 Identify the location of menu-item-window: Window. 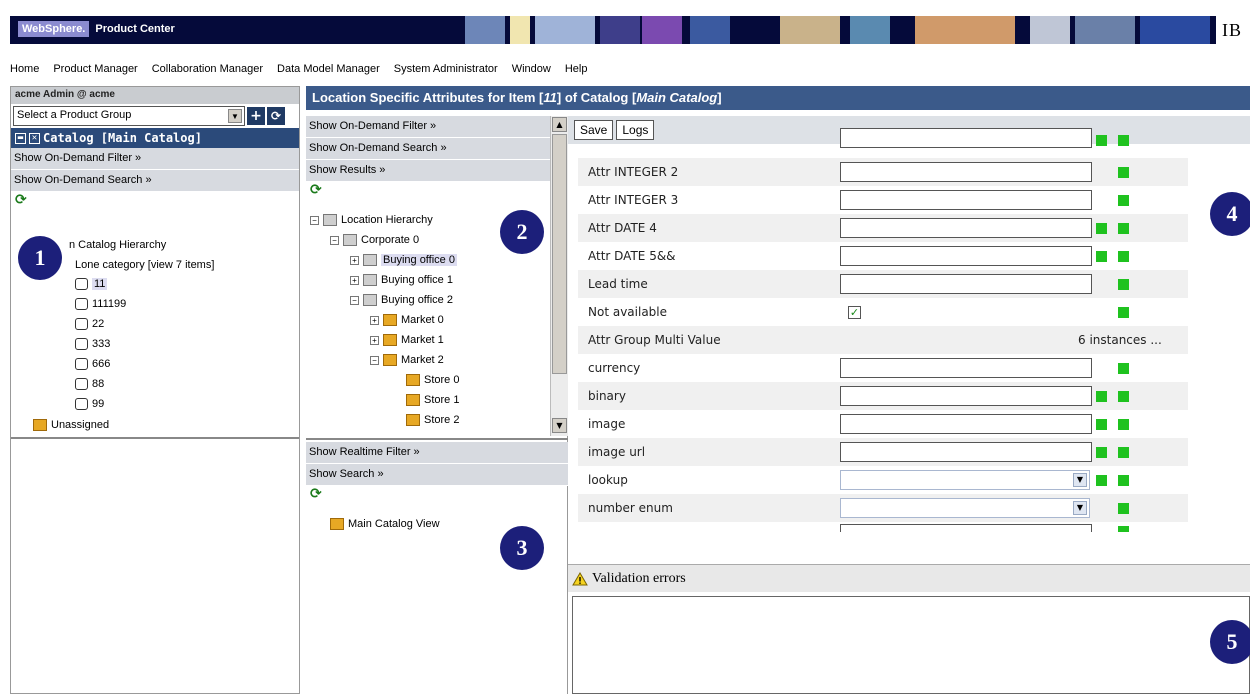
(531, 69).